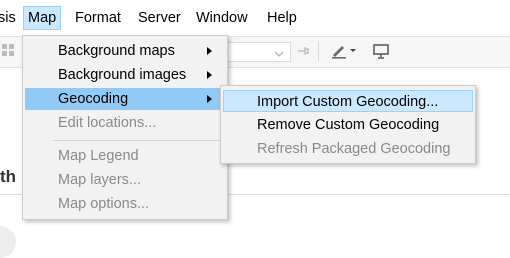  I want to click on menu-item-remove-custom-geocoding: Remove Custom Geocoding, so click(348, 125).